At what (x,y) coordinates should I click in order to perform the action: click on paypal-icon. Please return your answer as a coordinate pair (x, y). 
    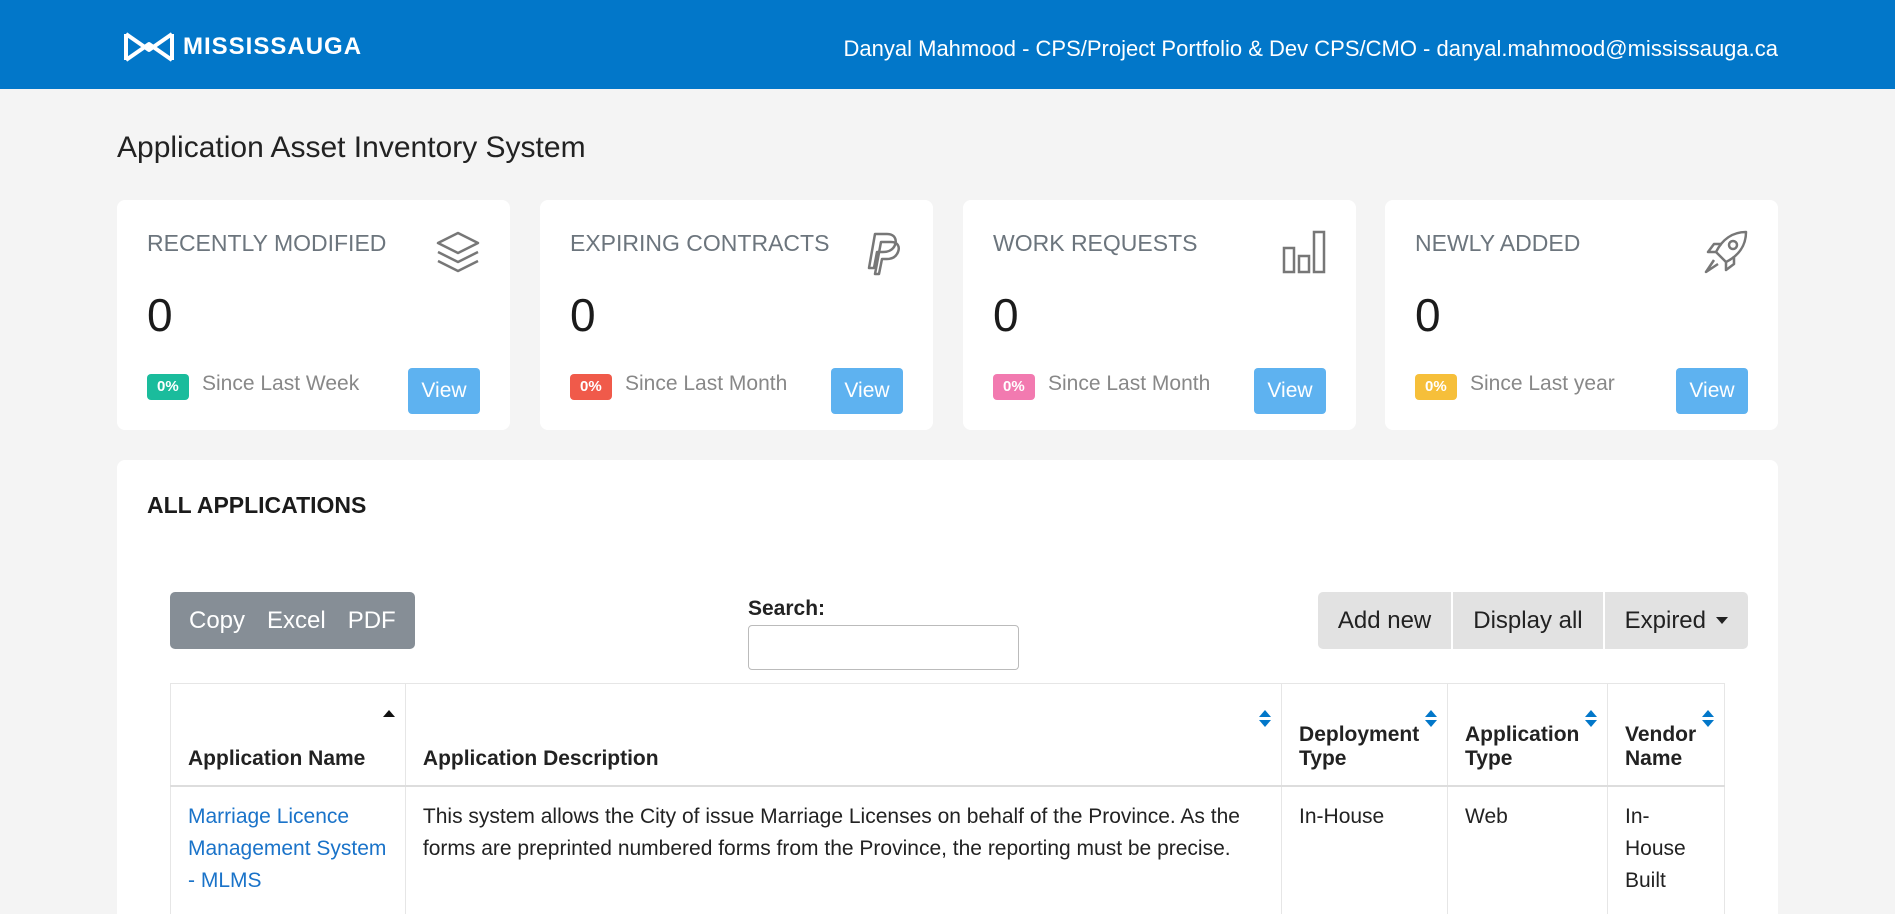
    Looking at the image, I should click on (883, 254).